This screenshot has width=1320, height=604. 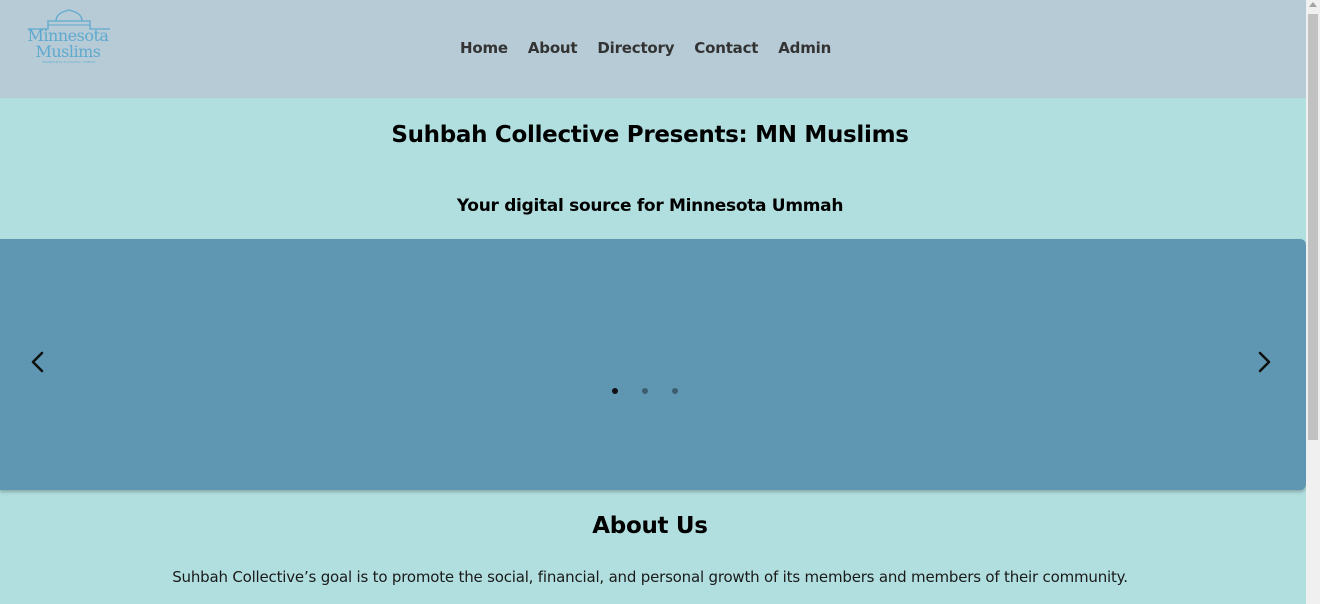 I want to click on page-scrollbar, so click(x=1313, y=302).